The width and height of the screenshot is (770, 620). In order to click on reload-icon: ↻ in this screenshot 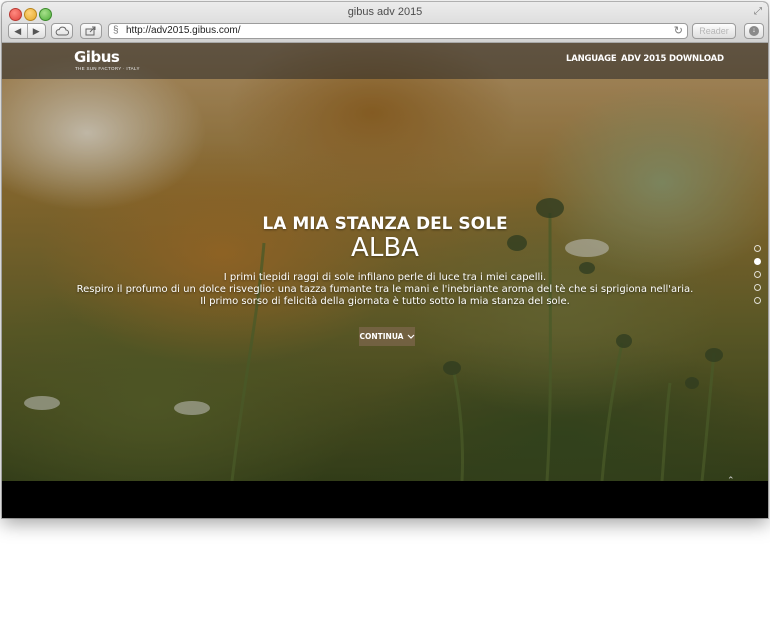, I will do `click(678, 30)`.